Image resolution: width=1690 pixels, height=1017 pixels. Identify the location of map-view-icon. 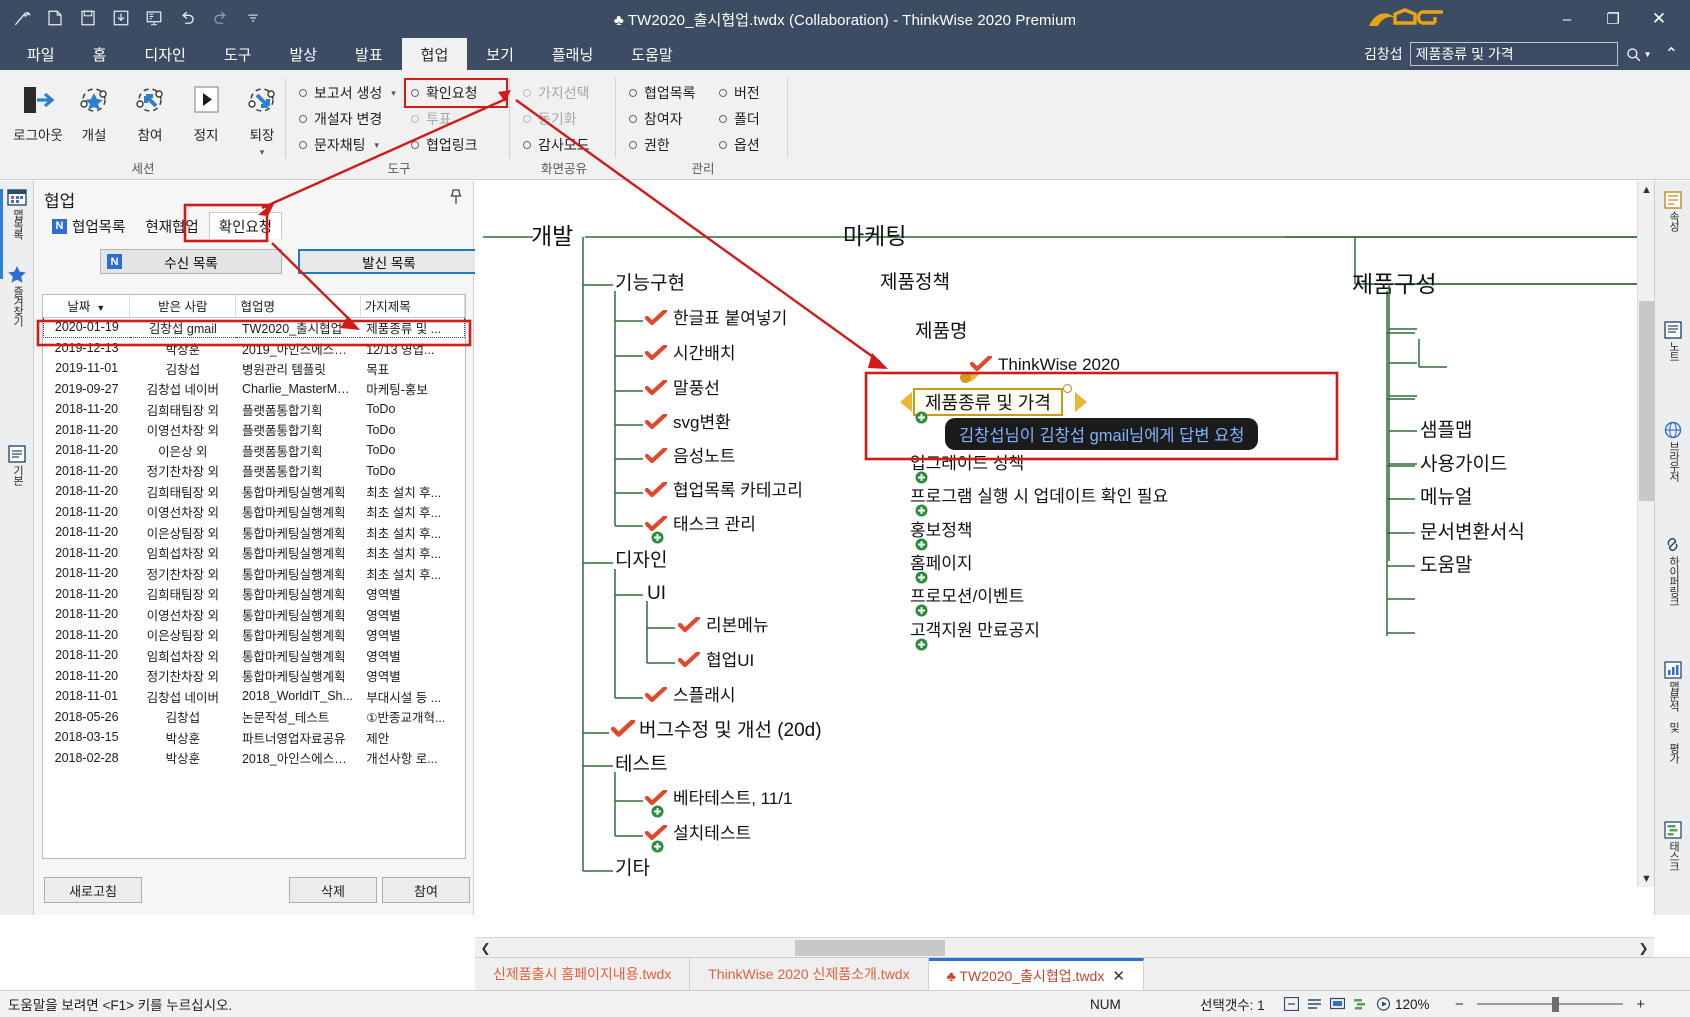
(1291, 1004).